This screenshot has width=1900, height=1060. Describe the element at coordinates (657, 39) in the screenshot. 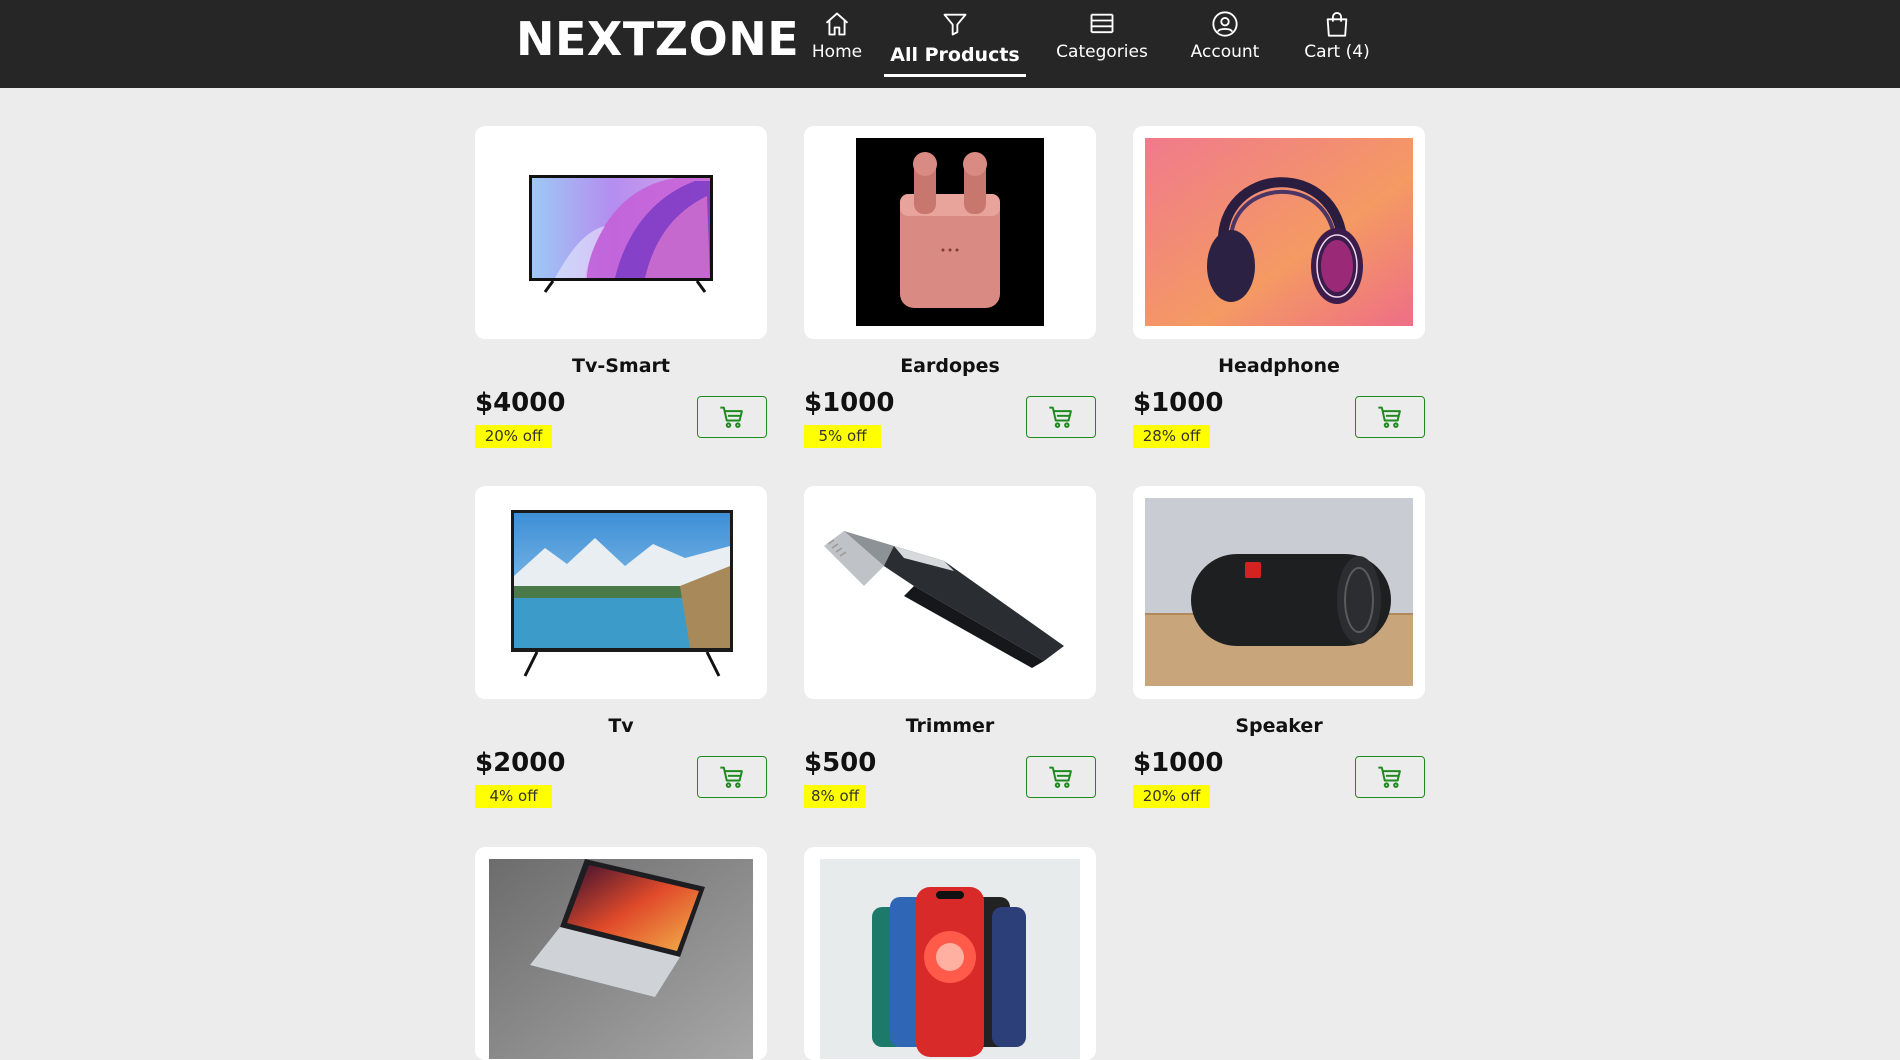

I see `brand-logo: NEXTZONE` at that location.